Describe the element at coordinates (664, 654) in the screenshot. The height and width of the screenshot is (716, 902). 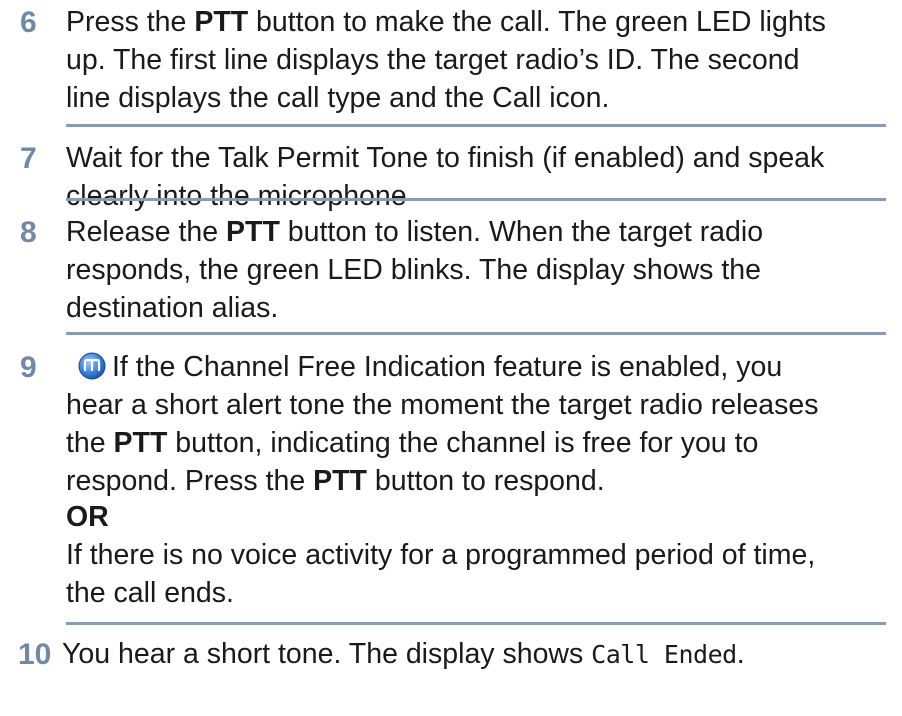
I see `display-text-call-ended: Call Ended` at that location.